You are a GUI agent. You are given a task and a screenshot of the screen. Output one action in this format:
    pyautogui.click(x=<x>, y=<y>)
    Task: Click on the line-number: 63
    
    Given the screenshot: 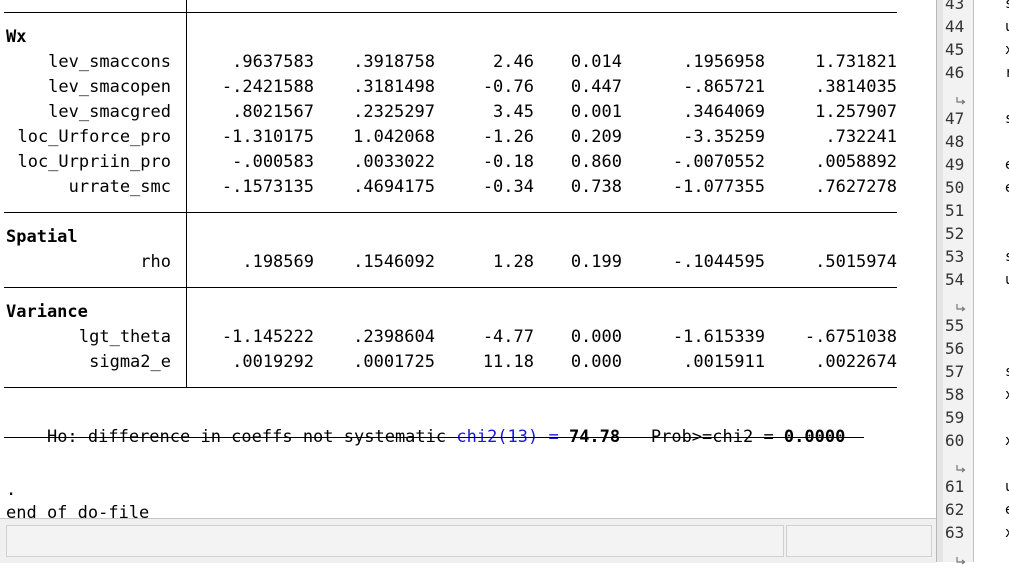 What is the action you would take?
    pyautogui.click(x=955, y=532)
    